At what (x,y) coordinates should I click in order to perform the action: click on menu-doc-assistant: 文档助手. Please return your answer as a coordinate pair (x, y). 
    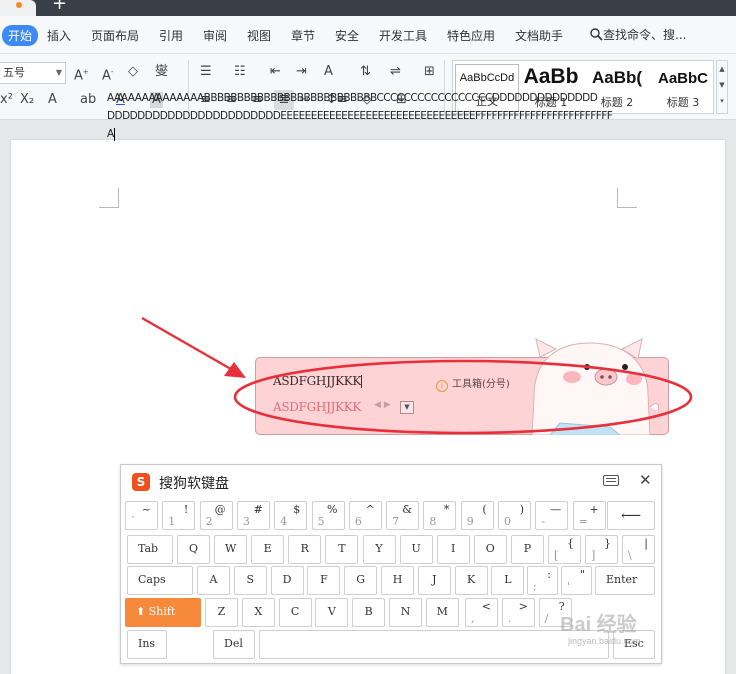
    Looking at the image, I should click on (539, 35).